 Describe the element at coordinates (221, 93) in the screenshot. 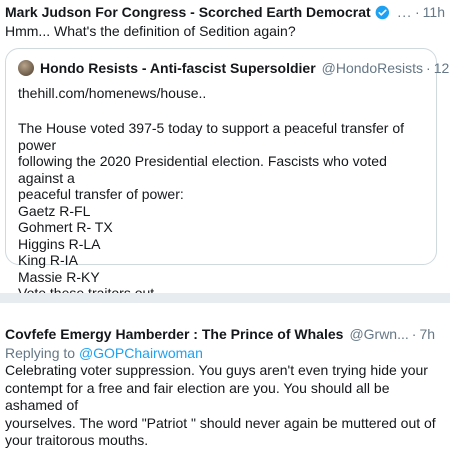

I see `article-link: thehill.com/homenews/house..` at that location.